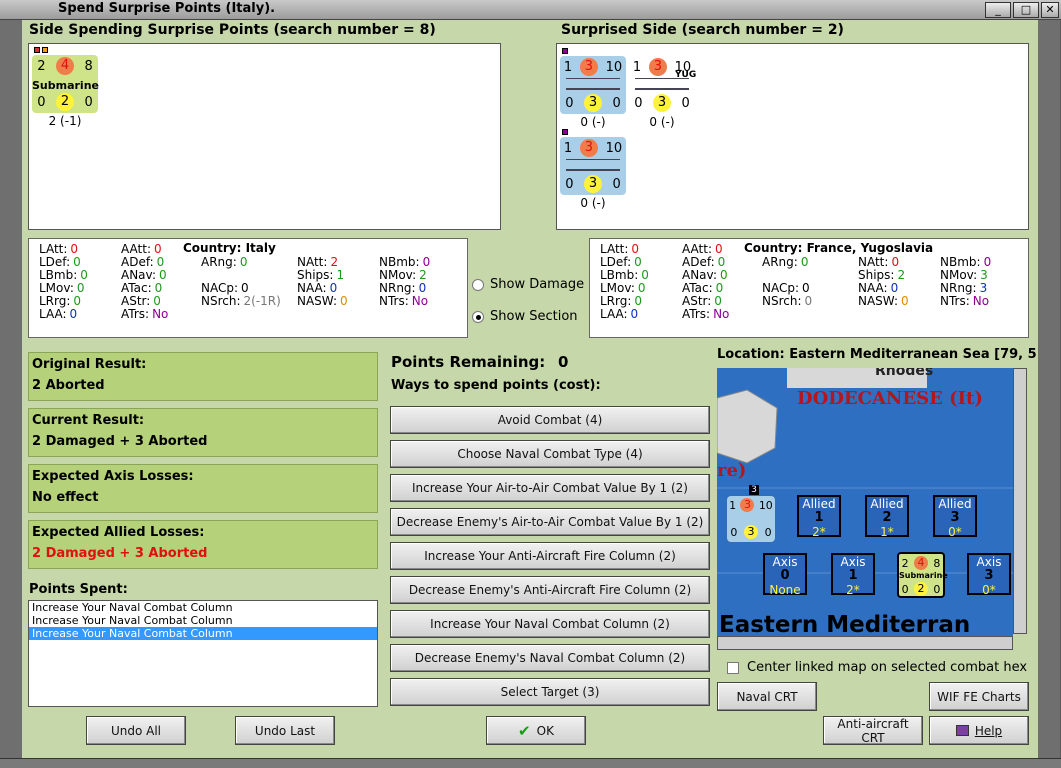  I want to click on ok-label: OK, so click(545, 730).